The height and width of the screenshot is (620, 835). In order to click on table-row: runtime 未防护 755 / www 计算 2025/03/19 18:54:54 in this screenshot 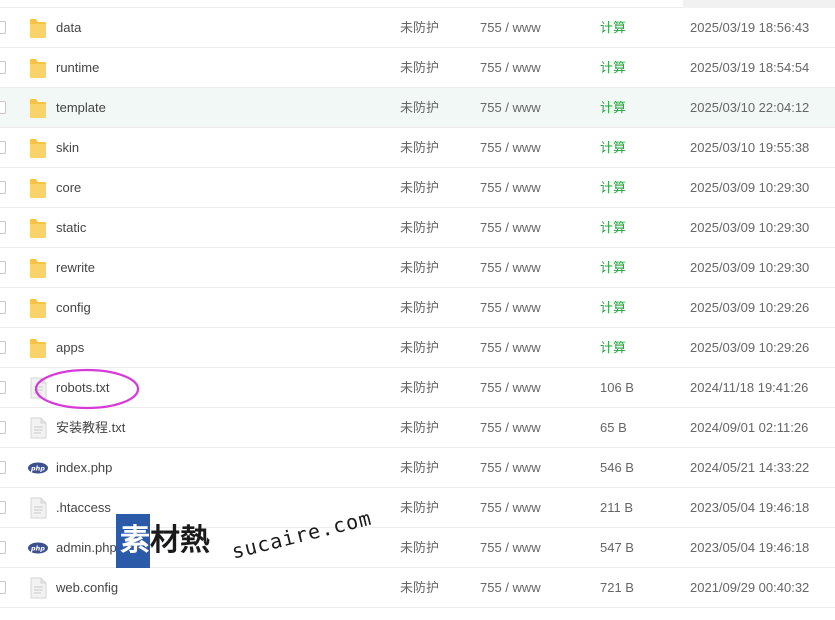, I will do `click(417, 68)`.